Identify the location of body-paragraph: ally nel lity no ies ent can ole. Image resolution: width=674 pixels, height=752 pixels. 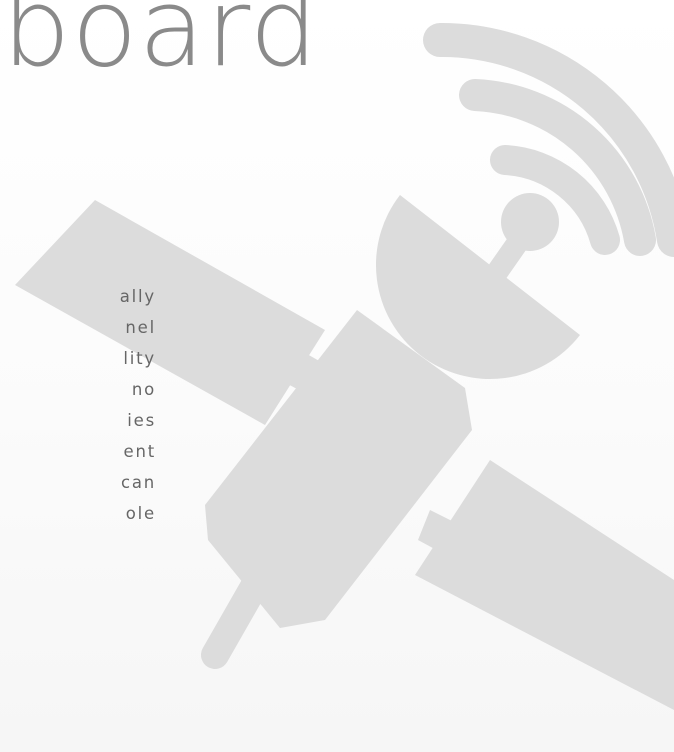
(138, 405).